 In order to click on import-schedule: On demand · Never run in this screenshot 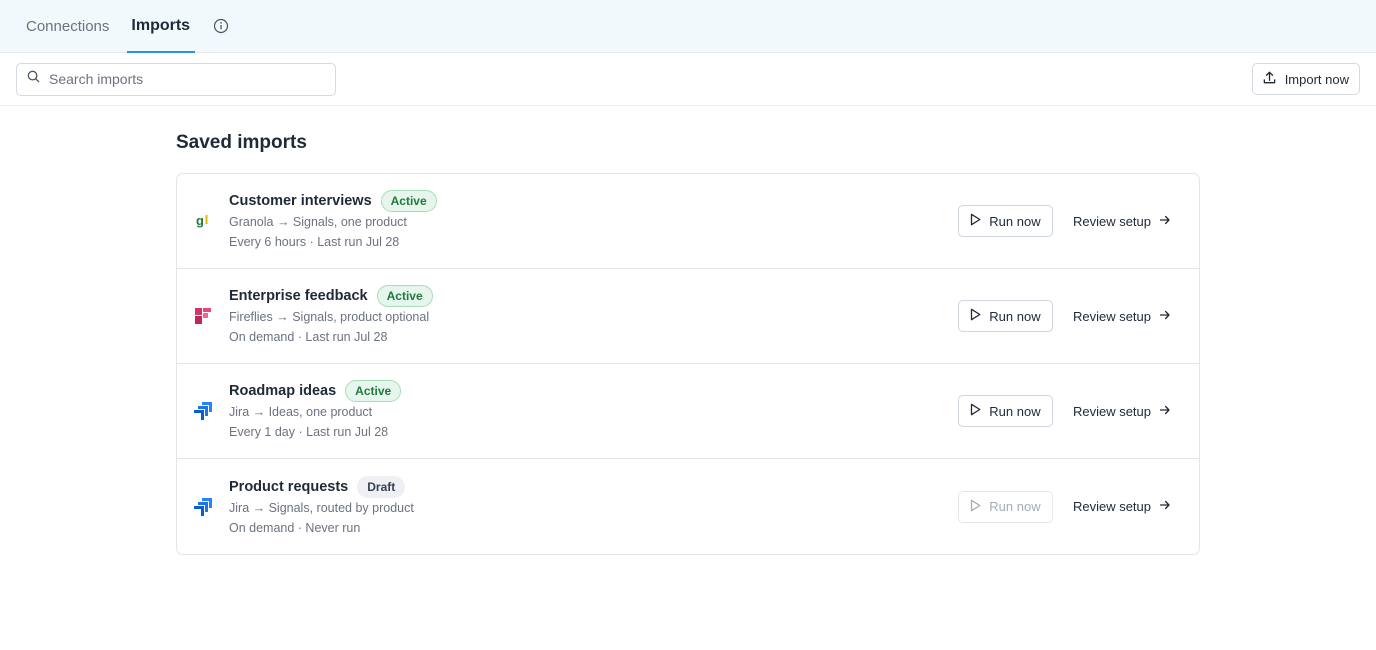, I will do `click(295, 527)`.